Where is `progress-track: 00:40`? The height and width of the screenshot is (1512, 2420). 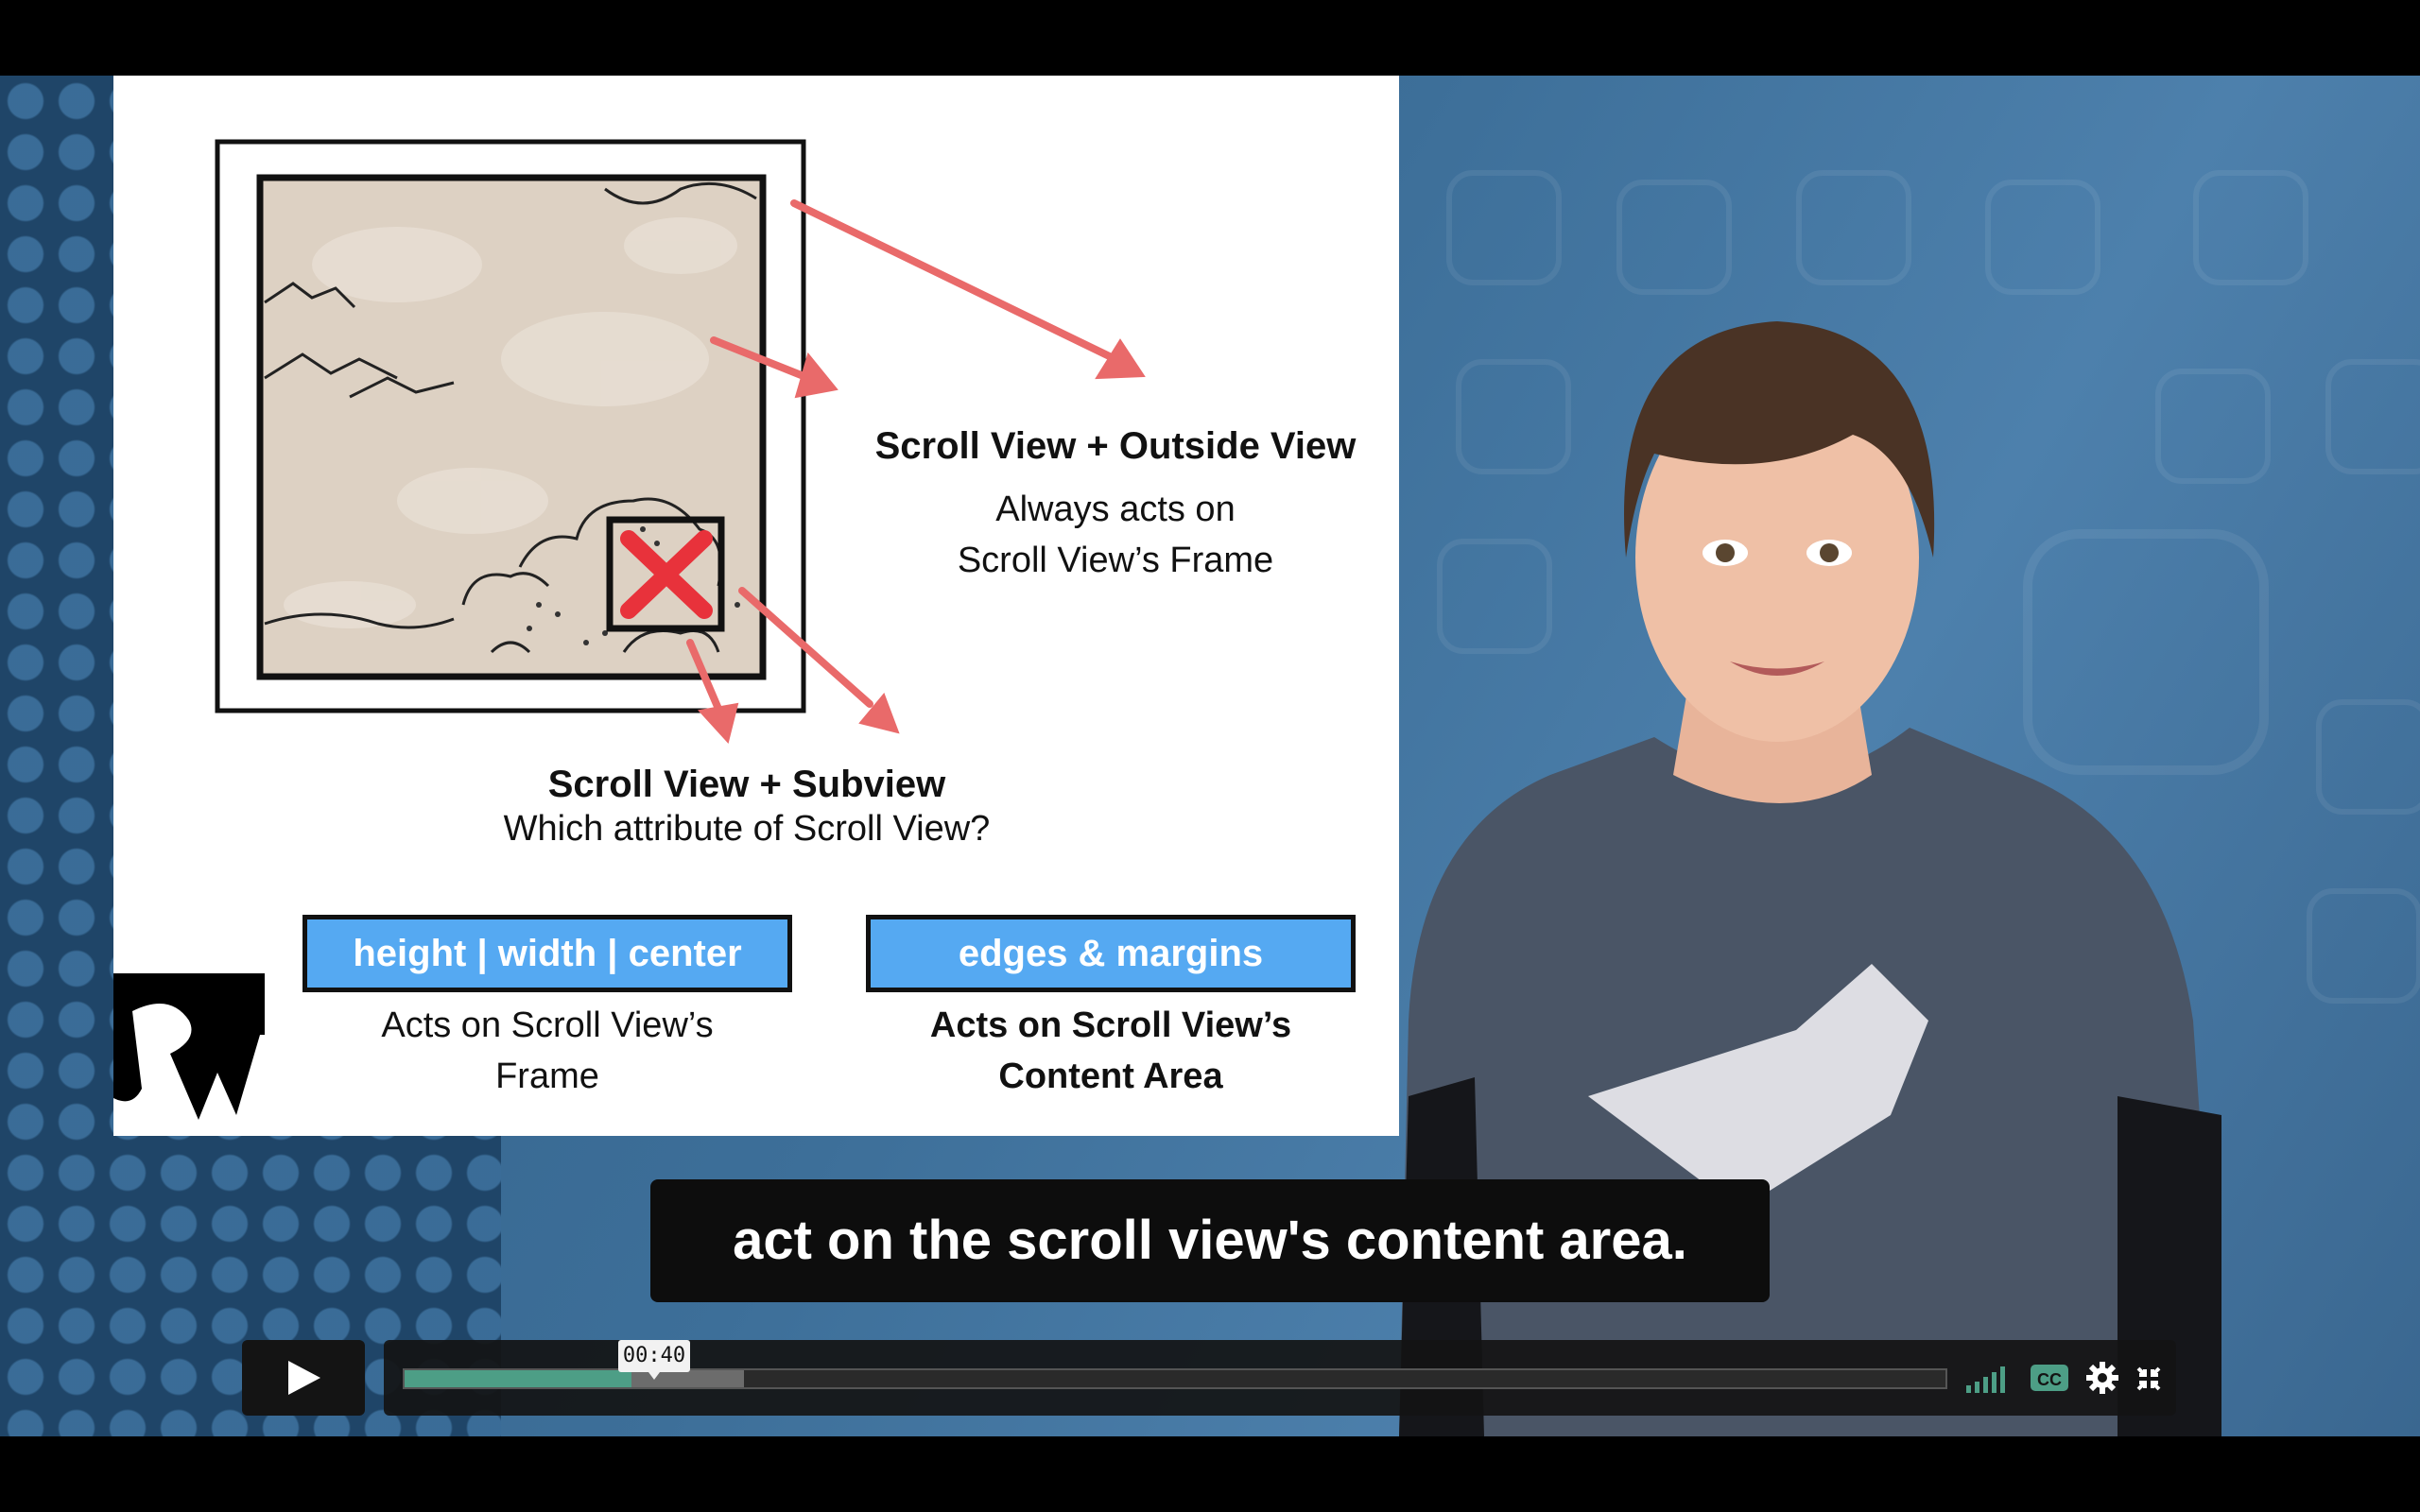
progress-track: 00:40 is located at coordinates (1175, 1364).